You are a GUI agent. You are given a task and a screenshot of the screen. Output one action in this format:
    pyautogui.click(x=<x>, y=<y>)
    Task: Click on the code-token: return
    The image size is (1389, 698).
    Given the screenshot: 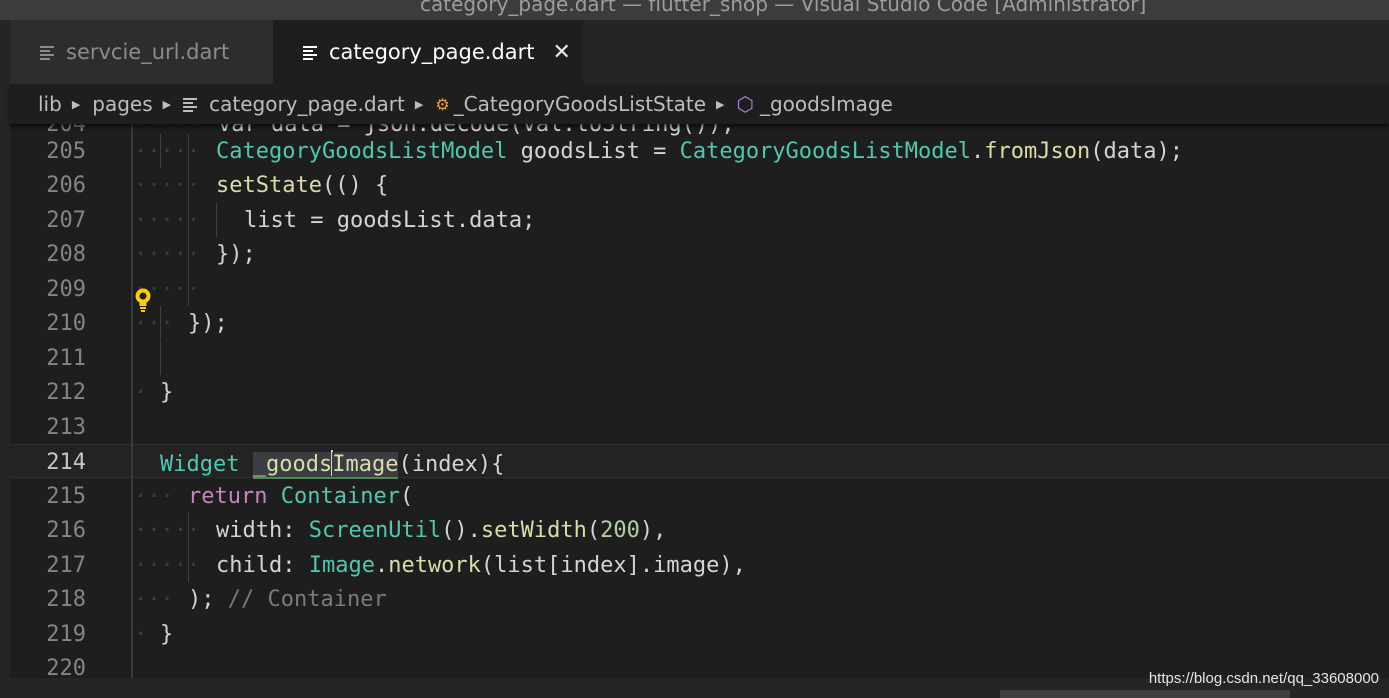 What is the action you would take?
    pyautogui.click(x=228, y=496)
    